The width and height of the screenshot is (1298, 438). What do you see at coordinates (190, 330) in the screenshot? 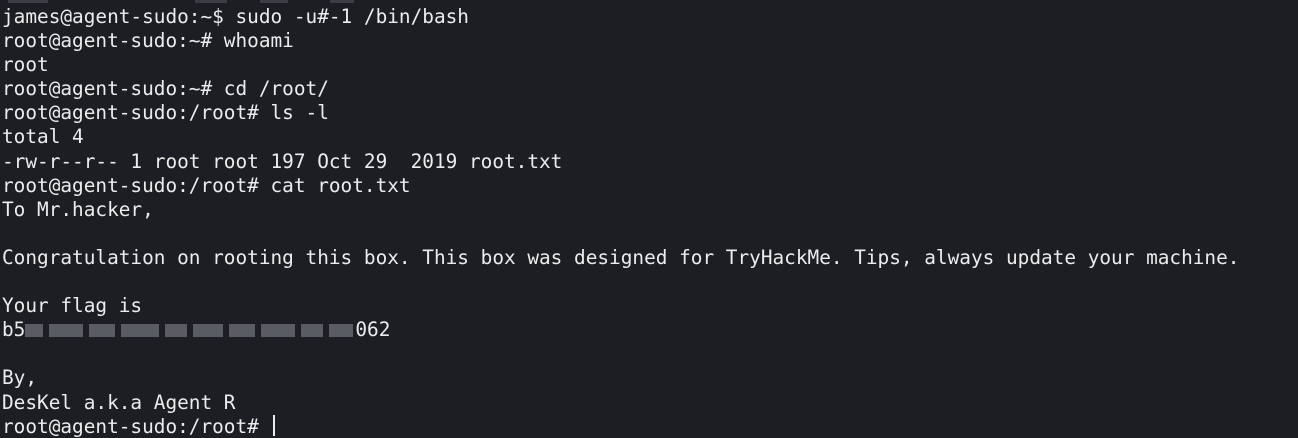
I see `redacted-flag-blur` at bounding box center [190, 330].